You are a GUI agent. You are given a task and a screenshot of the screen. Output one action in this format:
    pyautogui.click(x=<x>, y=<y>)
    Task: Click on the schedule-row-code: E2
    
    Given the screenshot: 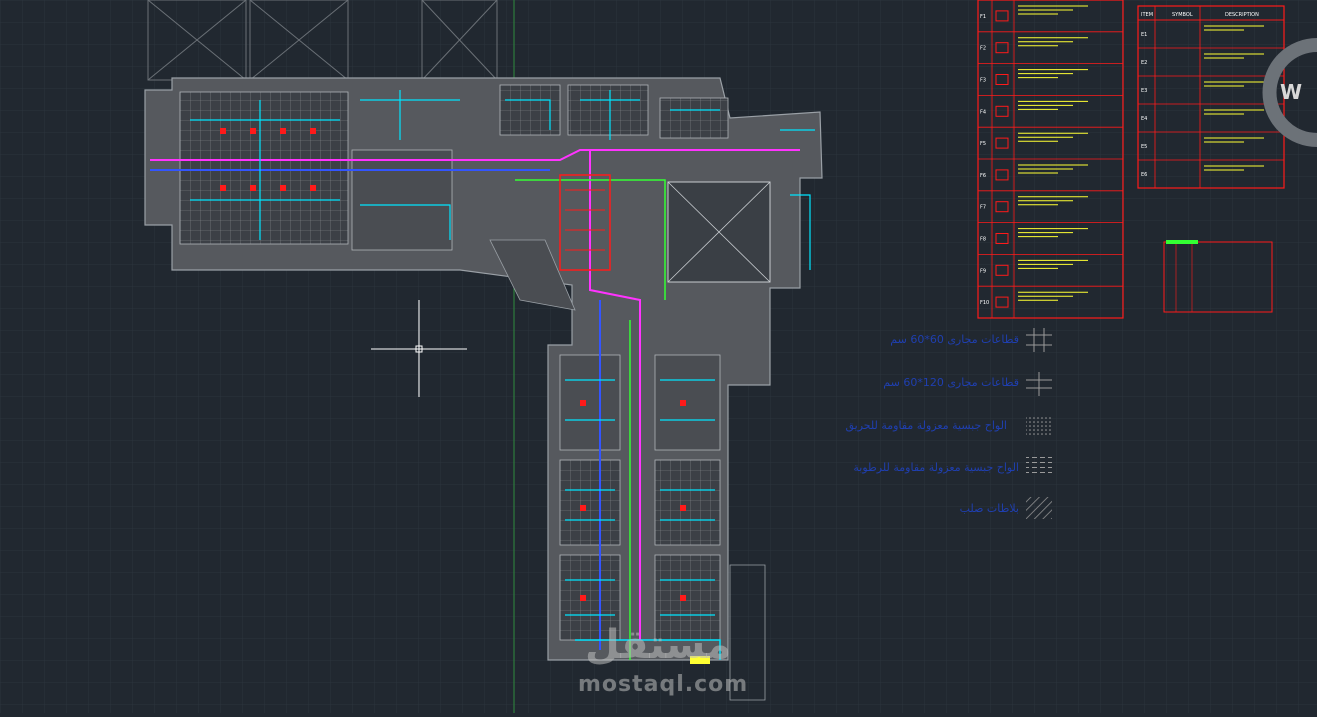 What is the action you would take?
    pyautogui.click(x=1144, y=63)
    